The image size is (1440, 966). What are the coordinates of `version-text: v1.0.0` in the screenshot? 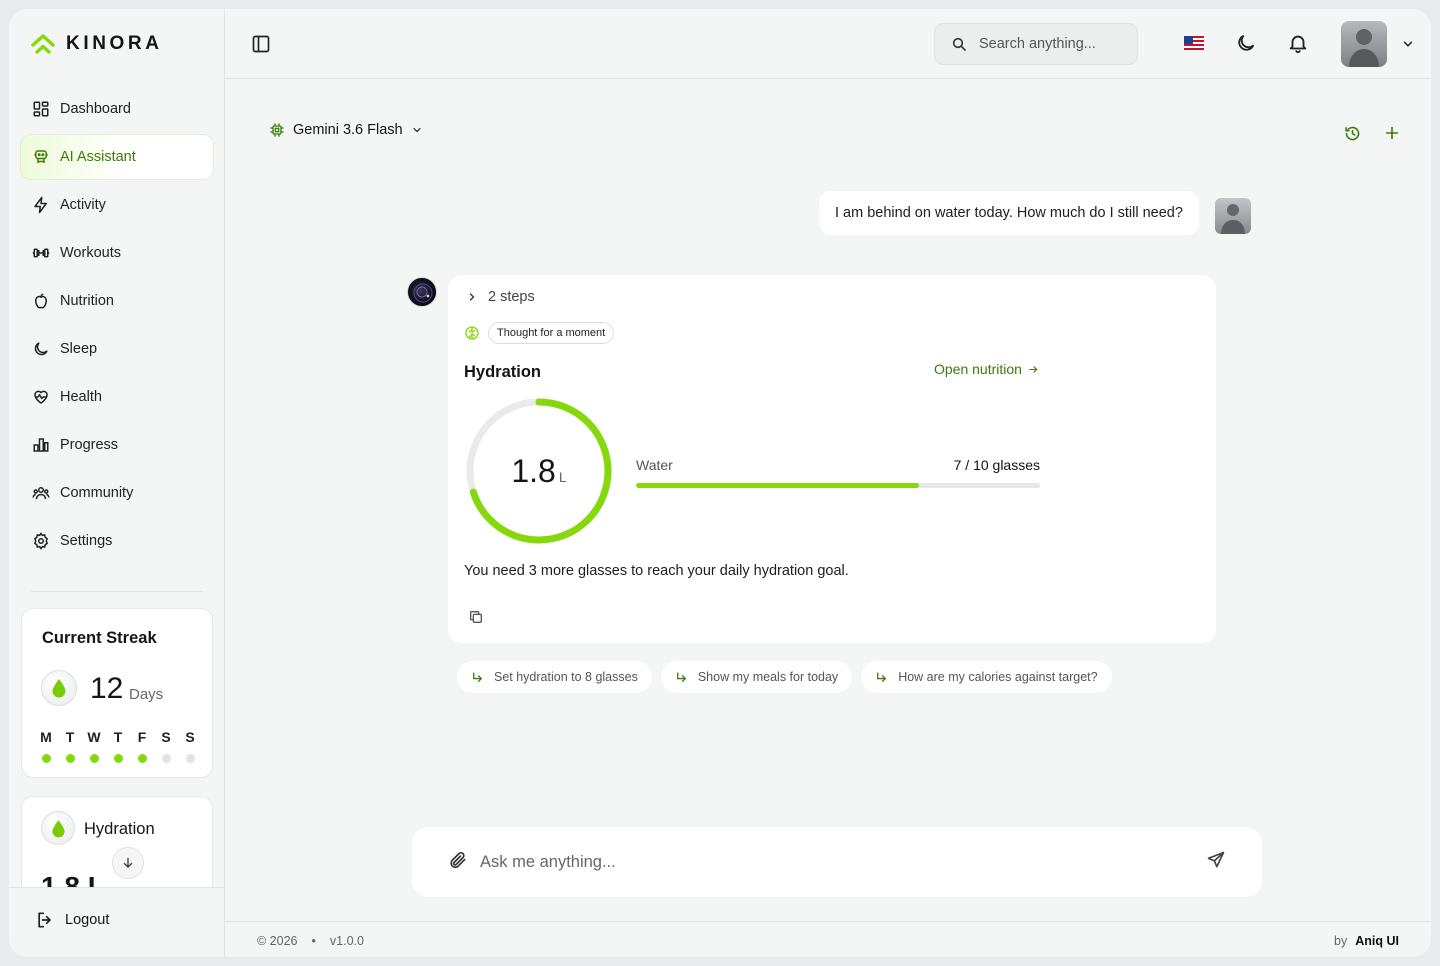 It's located at (346, 941).